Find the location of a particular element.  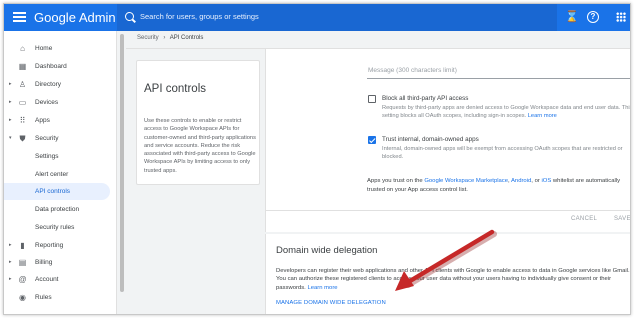

trust-internal-apps-label: Trust internal, domain-owned apps is located at coordinates (430, 139).